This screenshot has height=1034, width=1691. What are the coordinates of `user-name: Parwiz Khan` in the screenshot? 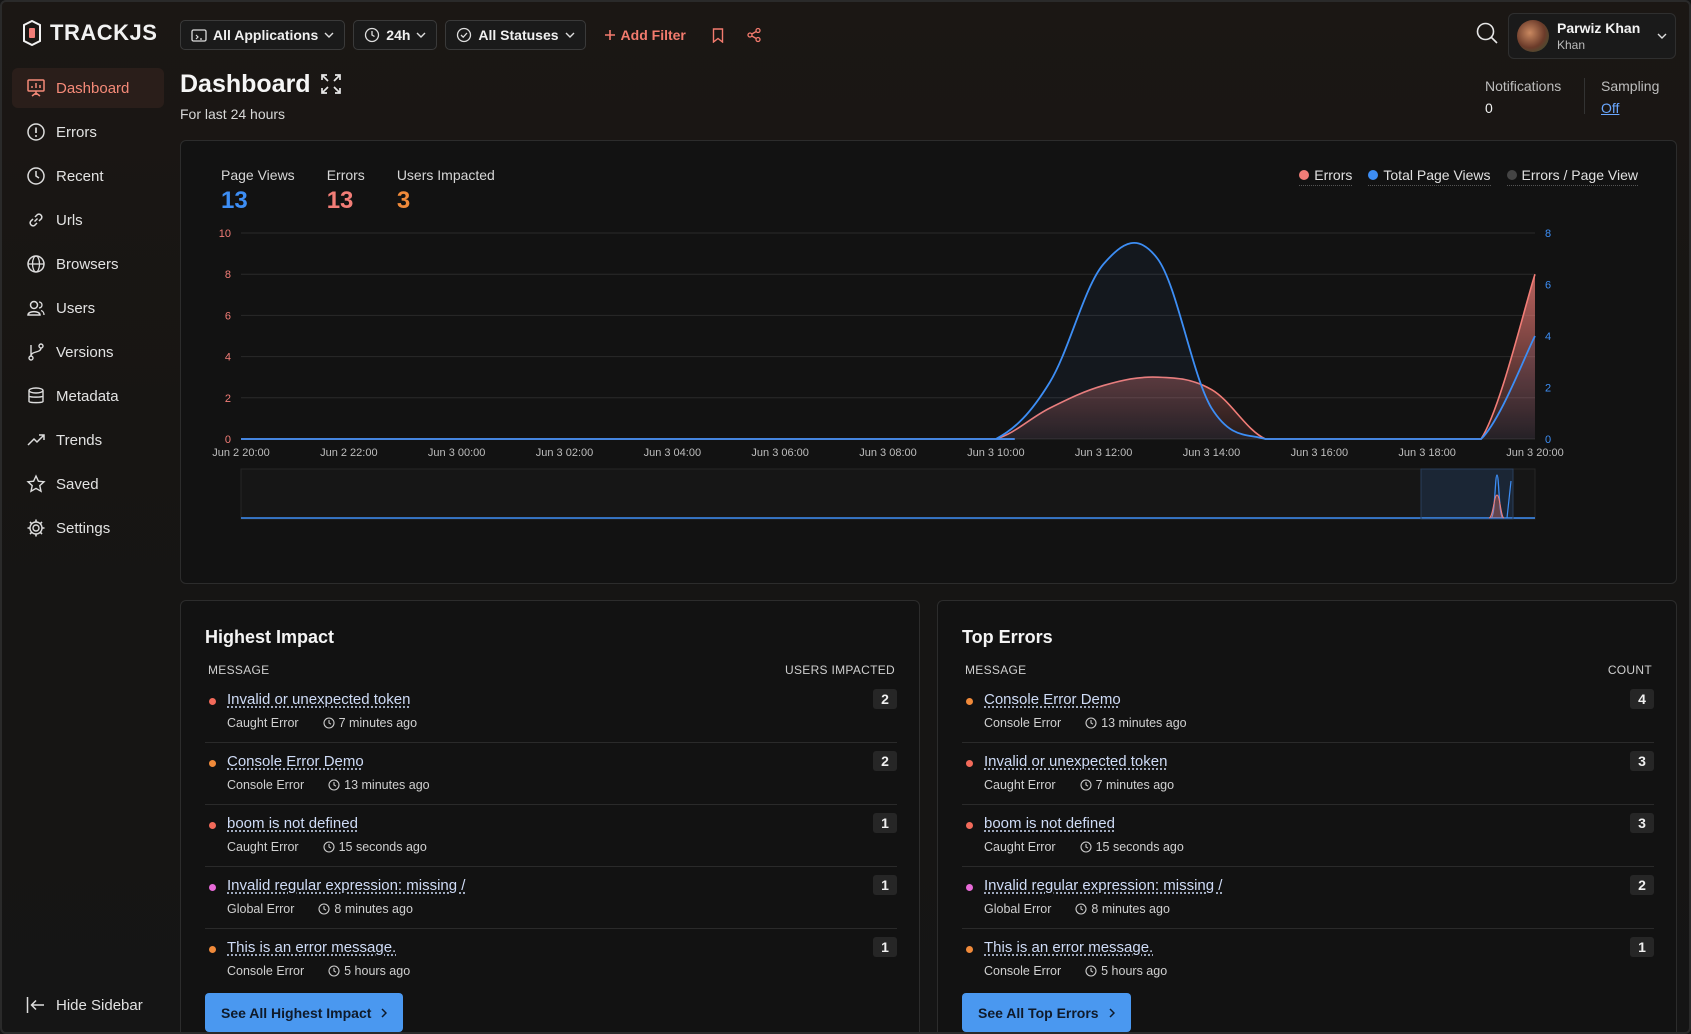 It's located at (1599, 28).